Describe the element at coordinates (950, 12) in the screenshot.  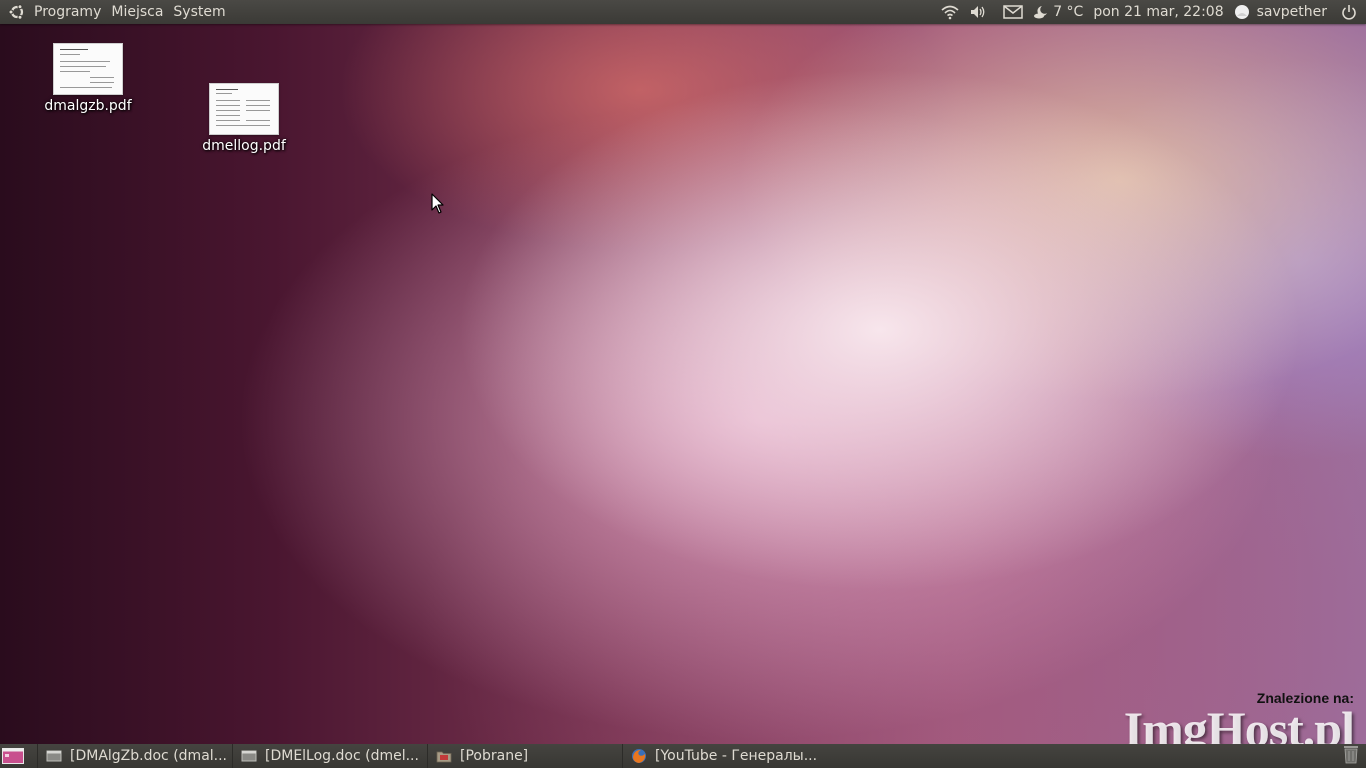
I see `wifi-icon` at that location.